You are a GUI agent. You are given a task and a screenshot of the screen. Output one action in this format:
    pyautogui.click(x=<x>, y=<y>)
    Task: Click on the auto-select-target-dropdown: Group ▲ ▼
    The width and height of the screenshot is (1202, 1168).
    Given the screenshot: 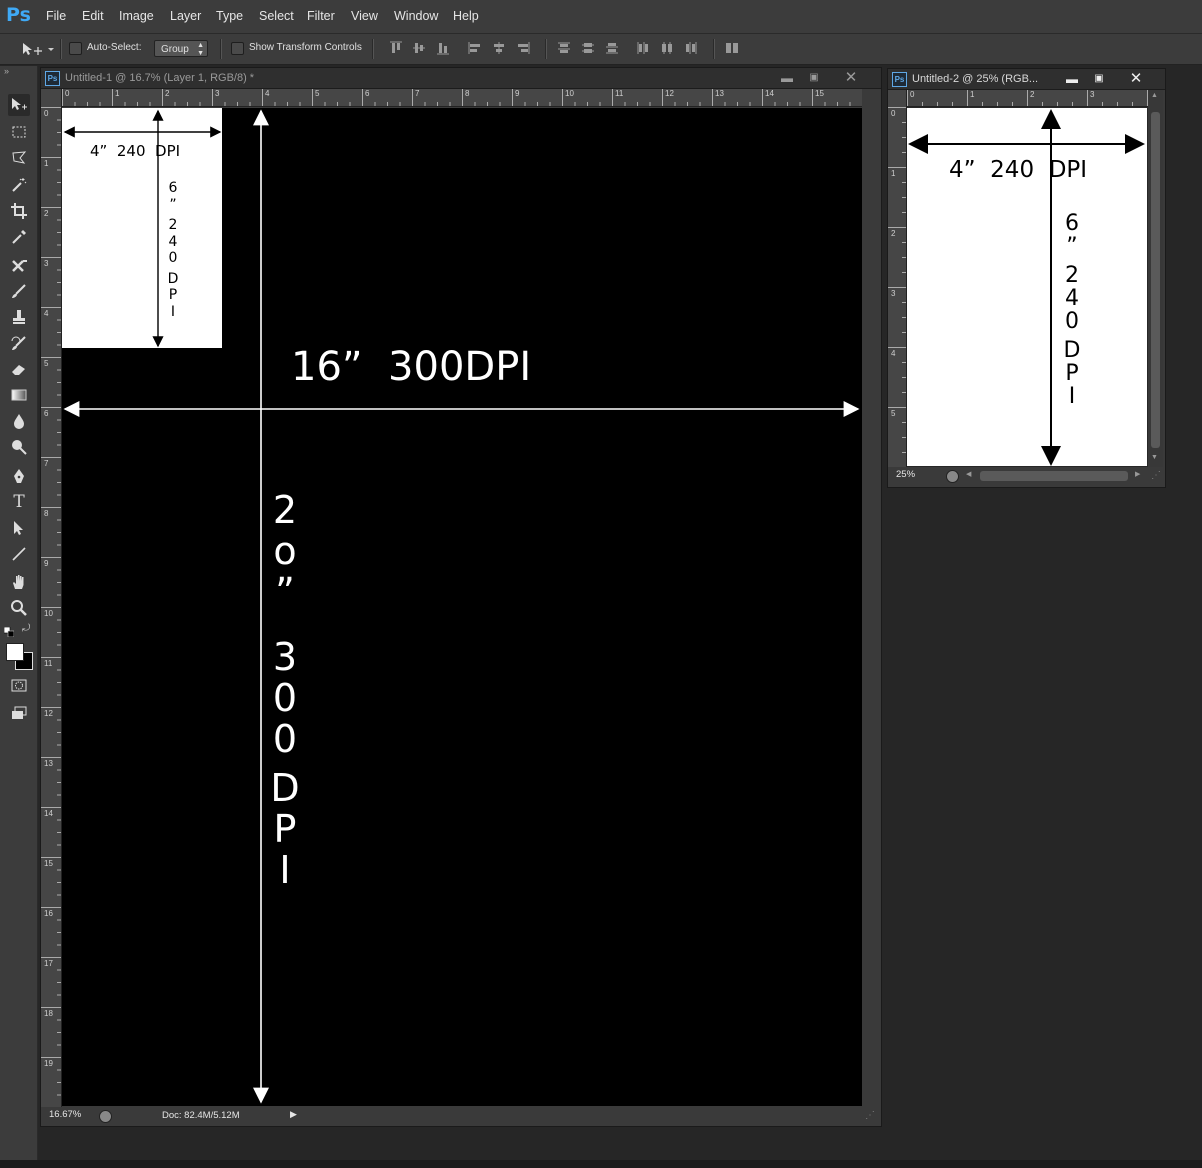 What is the action you would take?
    pyautogui.click(x=181, y=48)
    